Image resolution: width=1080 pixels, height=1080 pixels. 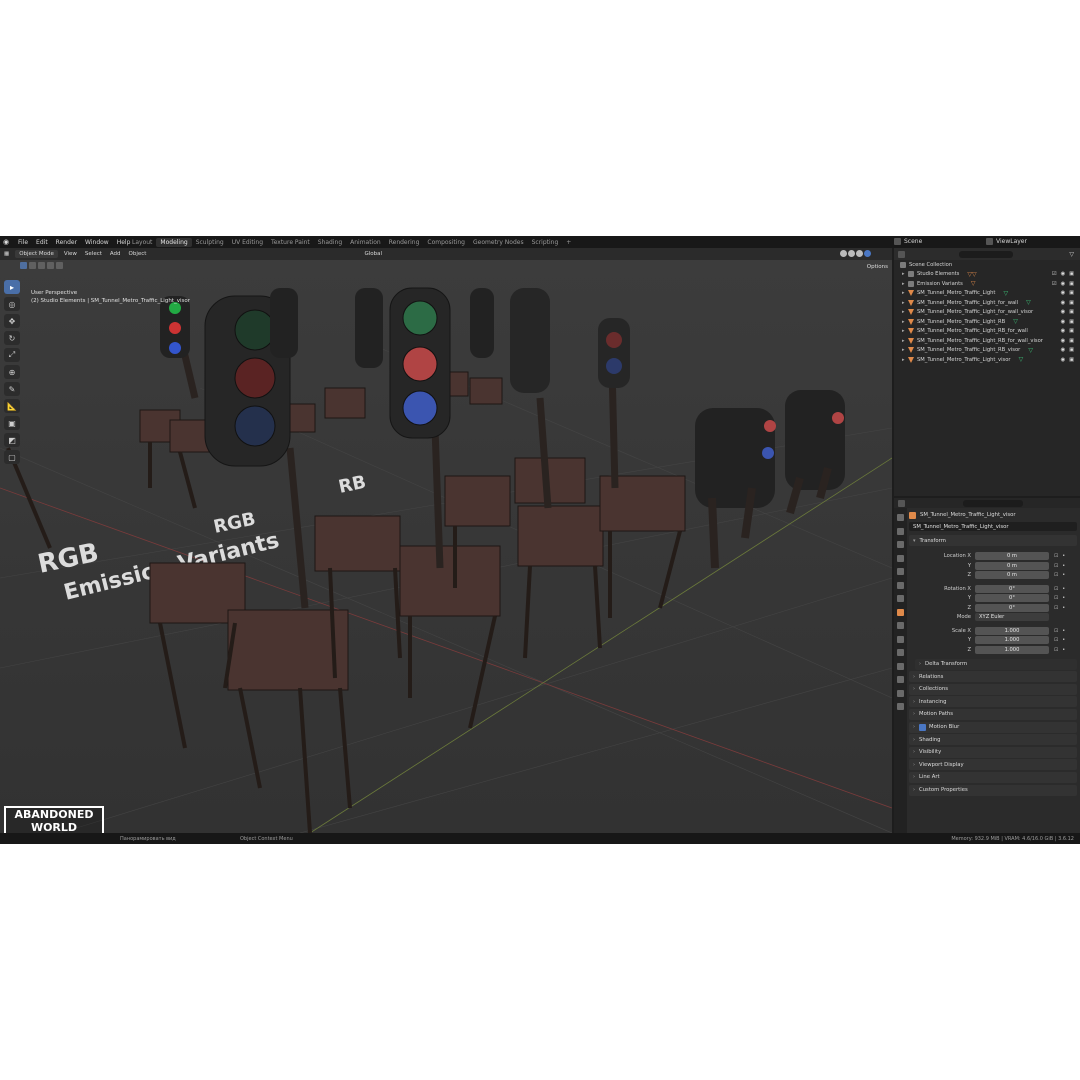 What do you see at coordinates (900, 666) in the screenshot?
I see `constraints-tab-icon` at bounding box center [900, 666].